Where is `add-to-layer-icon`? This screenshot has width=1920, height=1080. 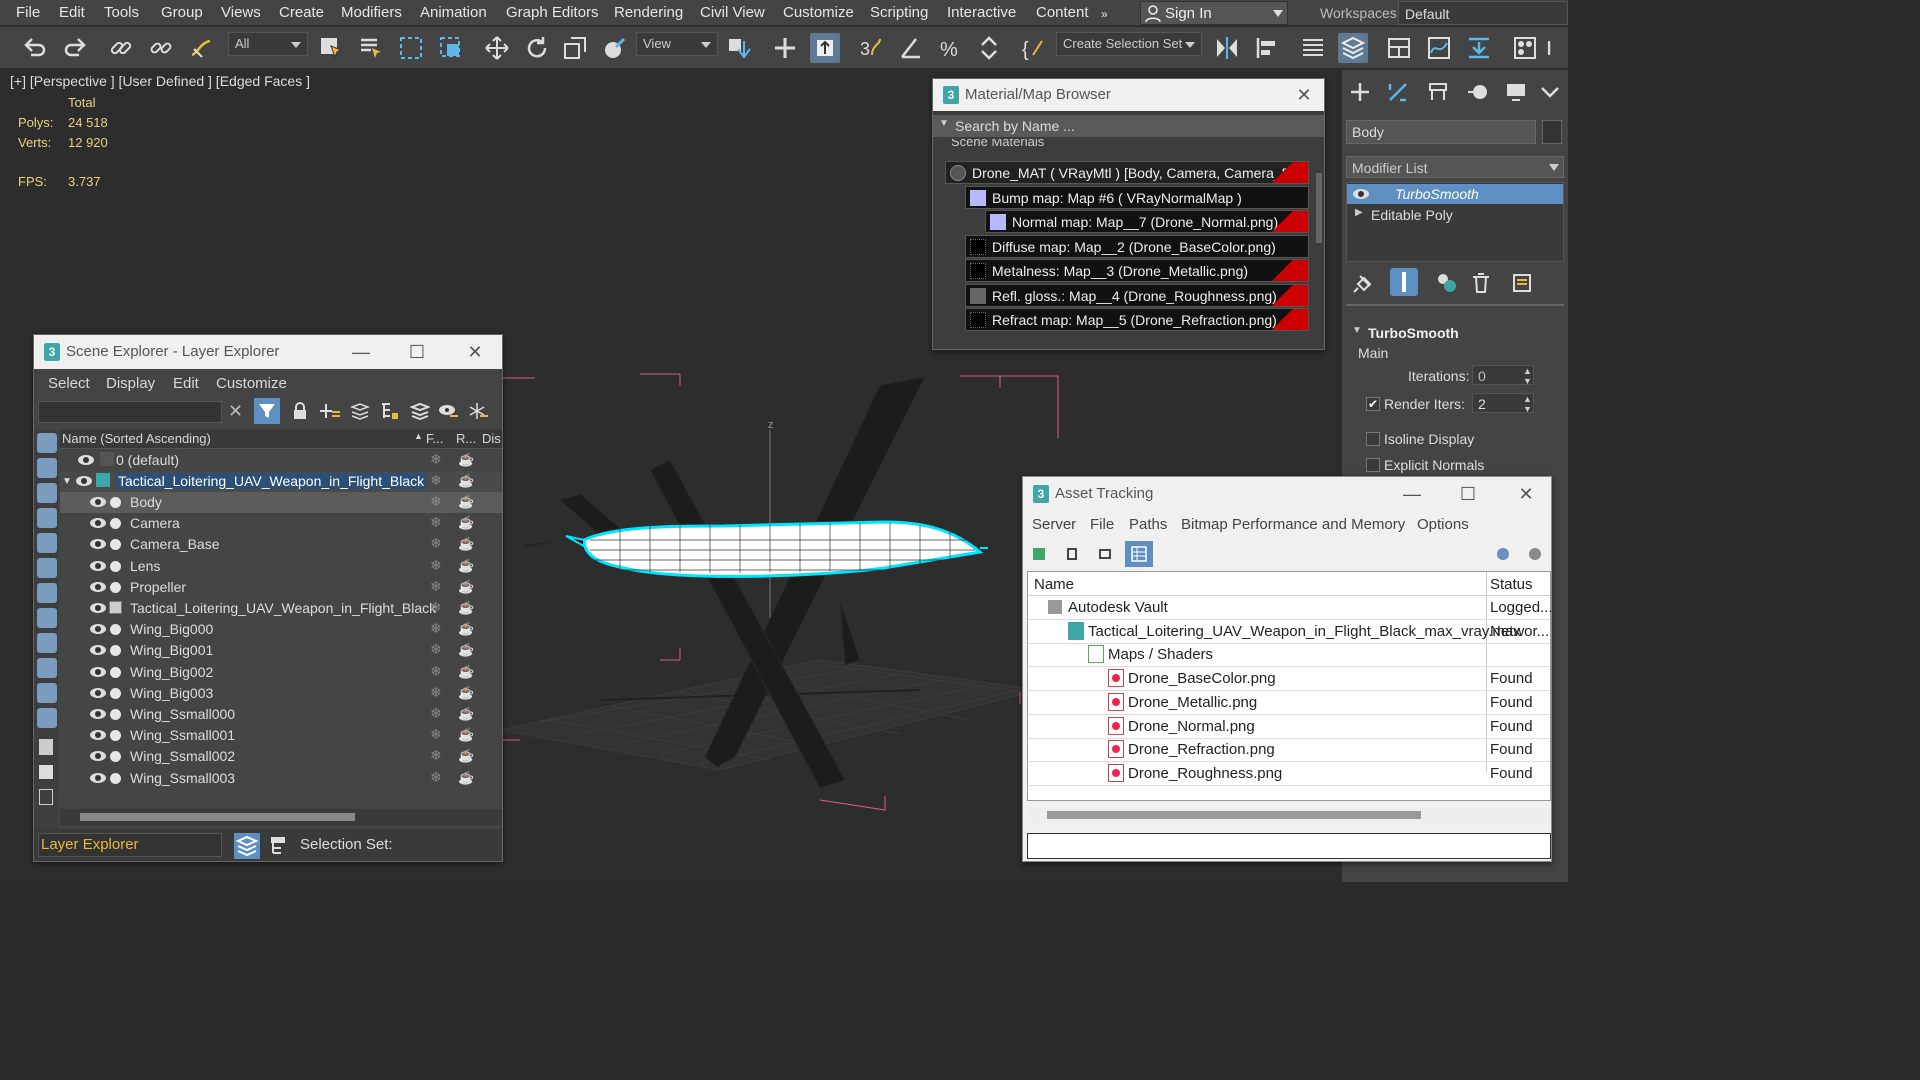
add-to-layer-icon is located at coordinates (360, 412).